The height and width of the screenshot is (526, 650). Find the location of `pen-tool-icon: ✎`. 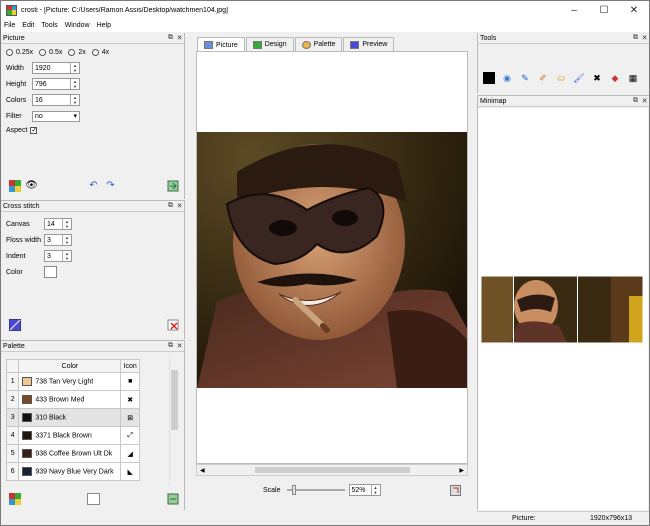

pen-tool-icon: ✎ is located at coordinates (525, 78).